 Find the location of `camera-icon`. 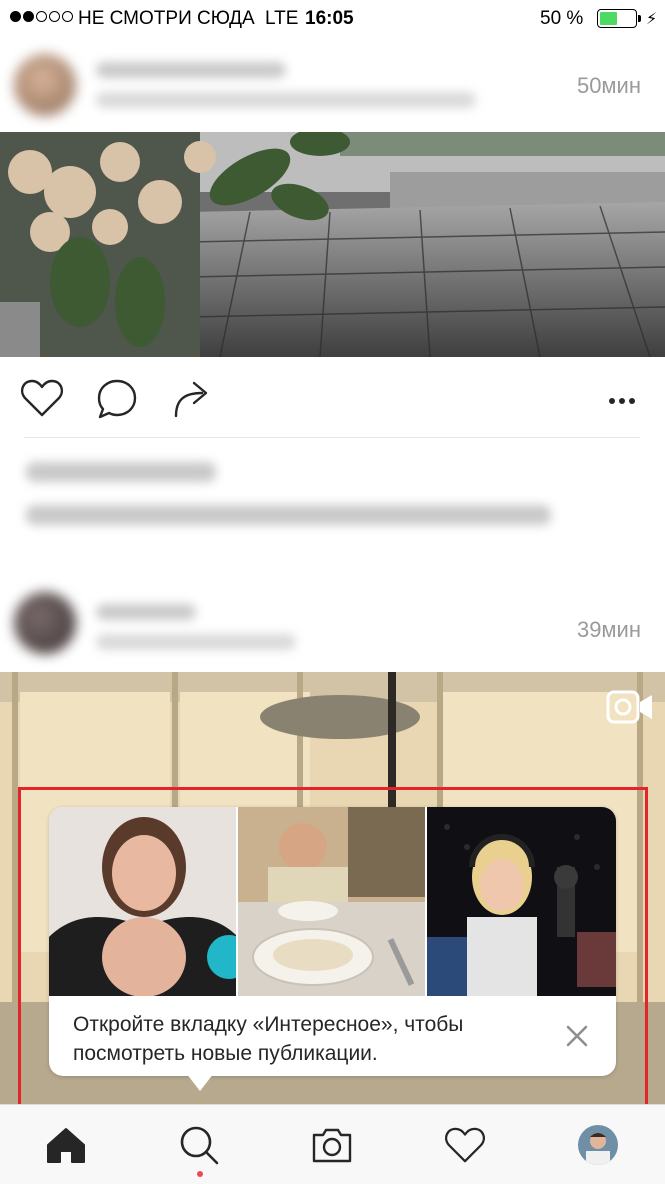

camera-icon is located at coordinates (332, 1145).